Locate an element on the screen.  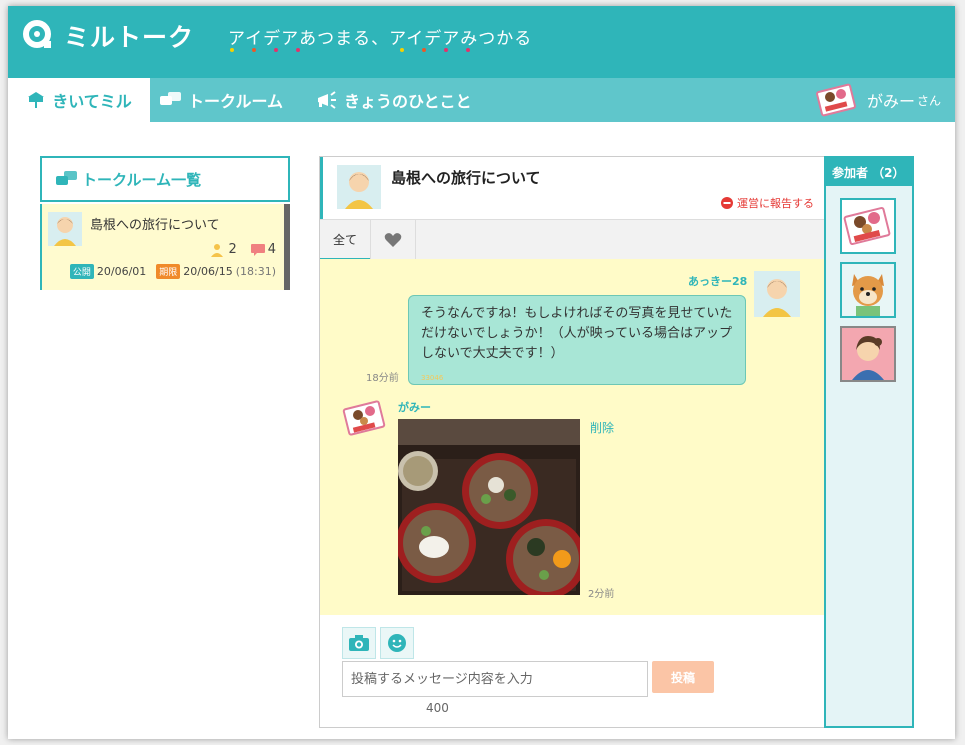
message-composer: 投稿 400 is located at coordinates (572, 671).